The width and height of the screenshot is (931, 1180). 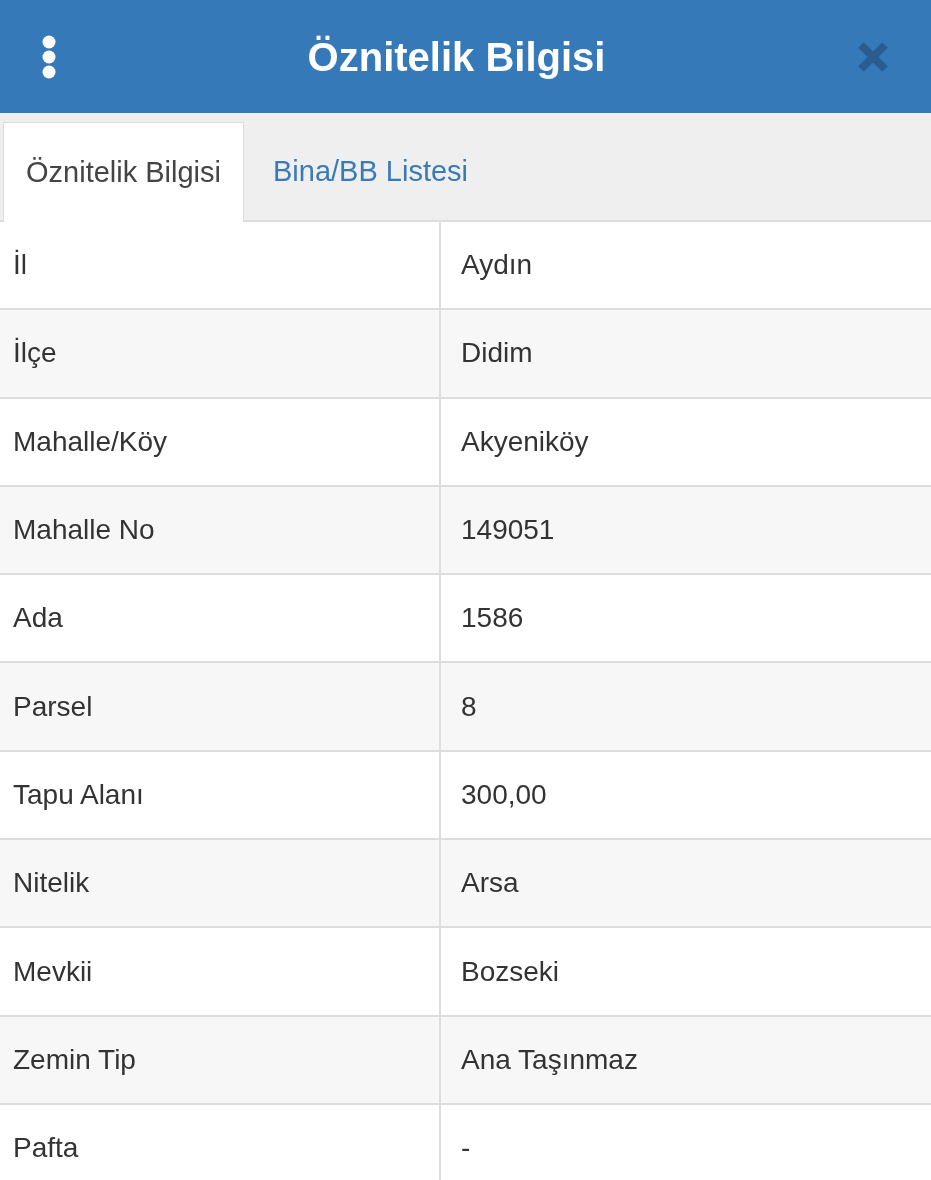 What do you see at coordinates (492, 618) in the screenshot?
I see `field-value: 1586` at bounding box center [492, 618].